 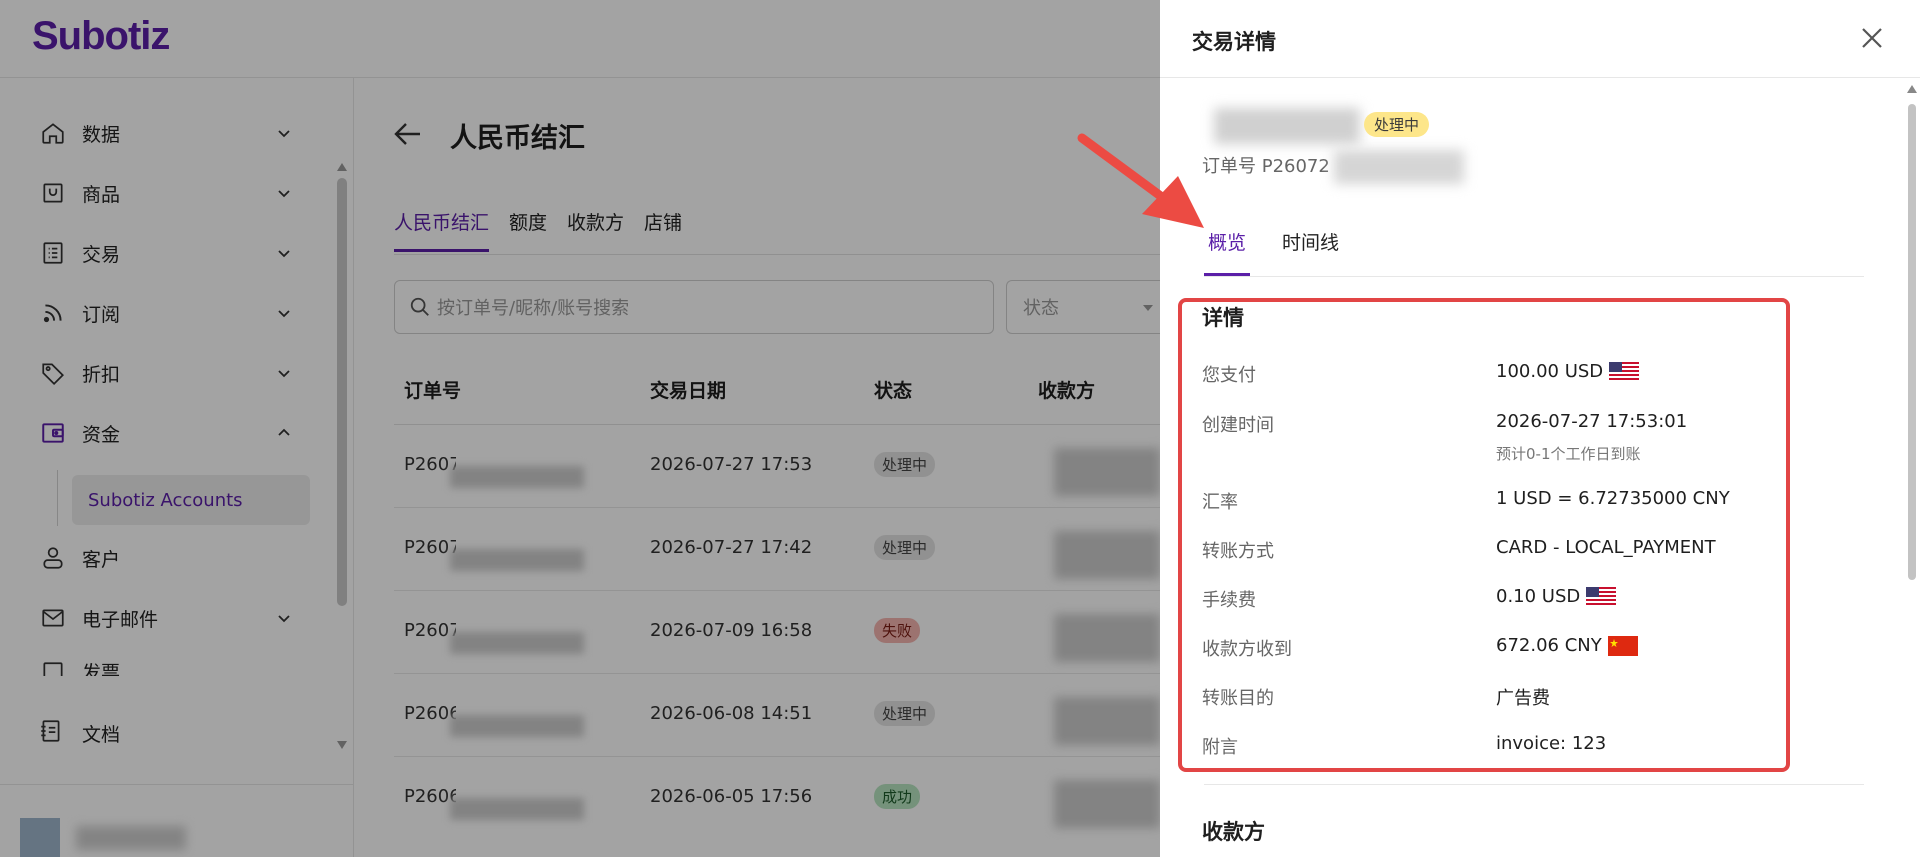 What do you see at coordinates (1234, 42) in the screenshot?
I see `drawer-title: 交易详情` at bounding box center [1234, 42].